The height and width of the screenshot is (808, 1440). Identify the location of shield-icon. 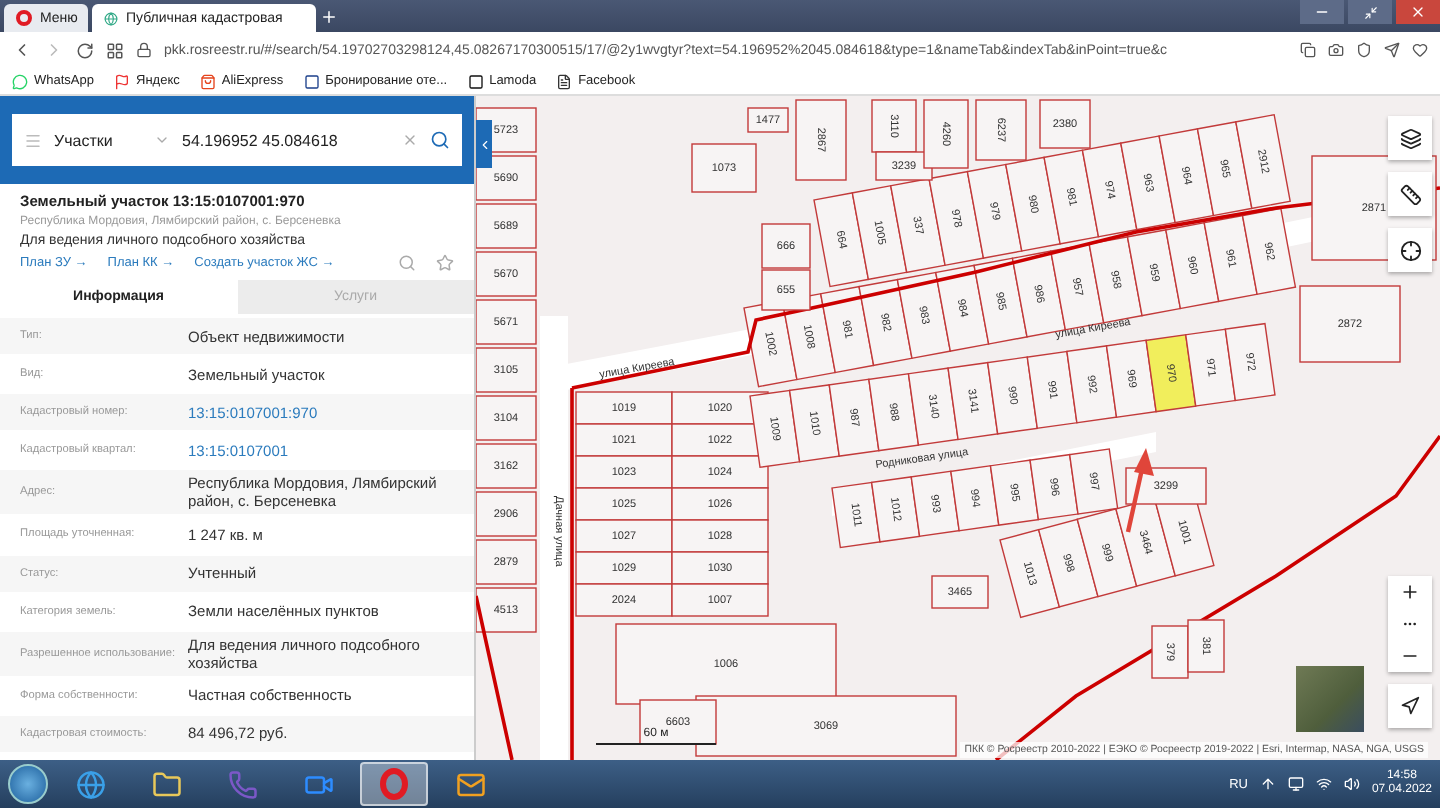
(1364, 50).